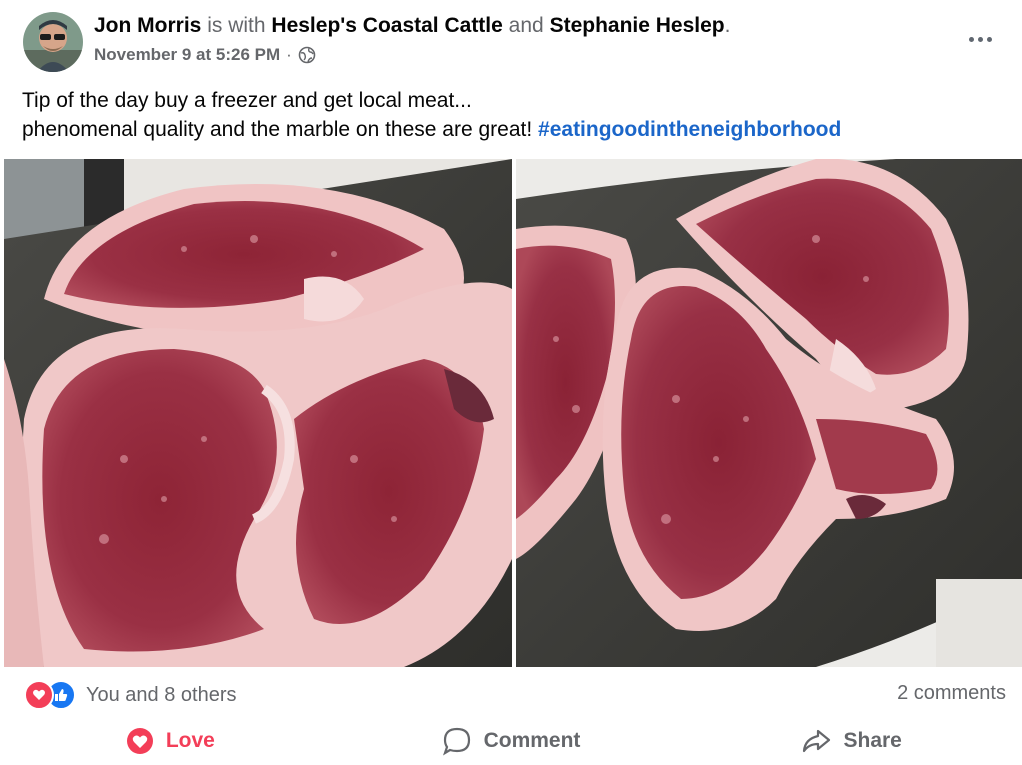  Describe the element at coordinates (190, 740) in the screenshot. I see `love-button-label: Love` at that location.